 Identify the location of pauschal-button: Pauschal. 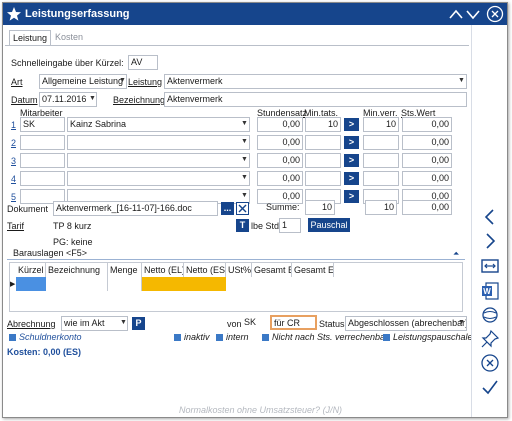
(329, 225).